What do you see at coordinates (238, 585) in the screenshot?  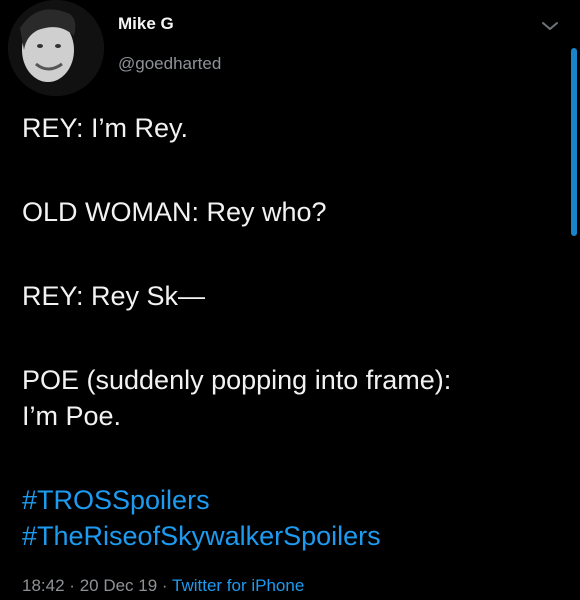 I see `tweet-source-link: Twitter for iPhone` at bounding box center [238, 585].